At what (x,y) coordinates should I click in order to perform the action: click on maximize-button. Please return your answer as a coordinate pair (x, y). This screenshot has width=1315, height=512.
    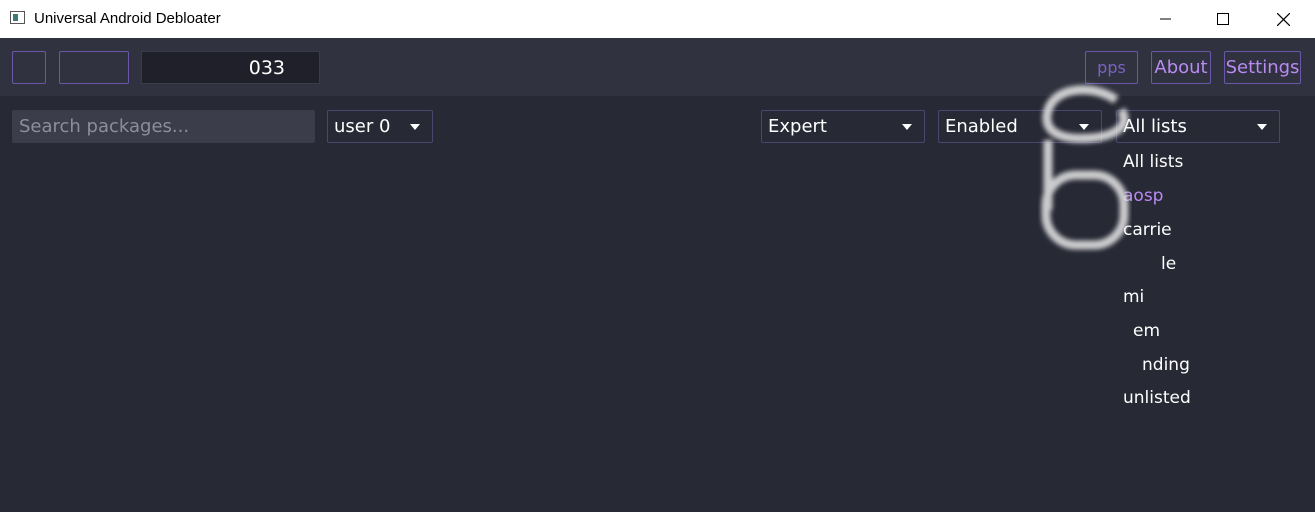
    Looking at the image, I should click on (1223, 19).